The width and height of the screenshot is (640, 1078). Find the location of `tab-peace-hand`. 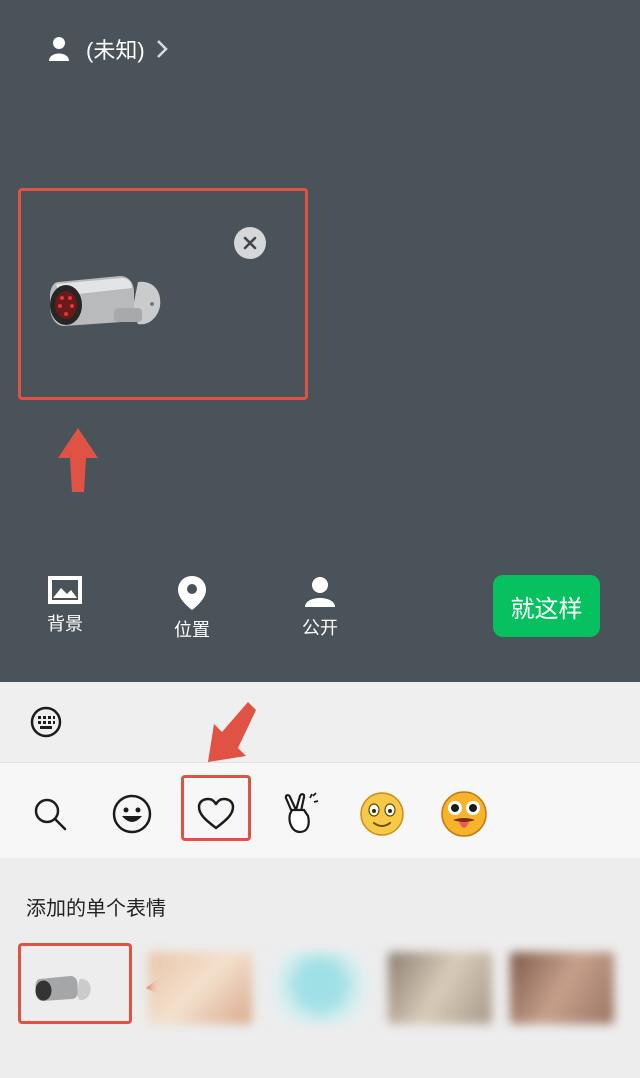

tab-peace-hand is located at coordinates (300, 814).